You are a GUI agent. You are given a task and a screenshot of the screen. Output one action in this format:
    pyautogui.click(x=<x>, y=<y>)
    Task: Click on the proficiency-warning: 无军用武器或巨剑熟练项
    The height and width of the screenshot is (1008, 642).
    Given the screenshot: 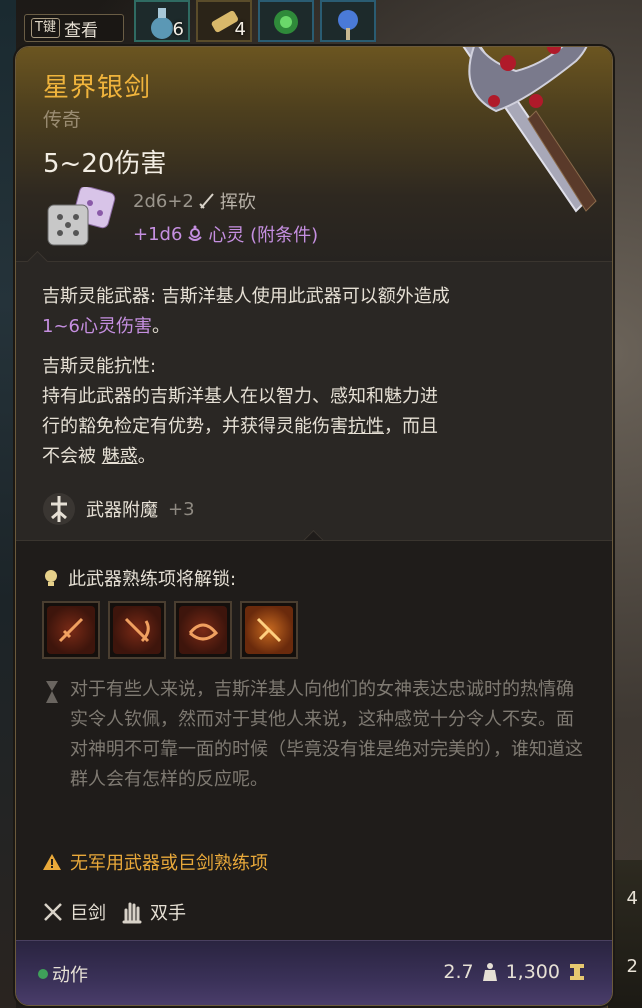 What is the action you would take?
    pyautogui.click(x=155, y=862)
    